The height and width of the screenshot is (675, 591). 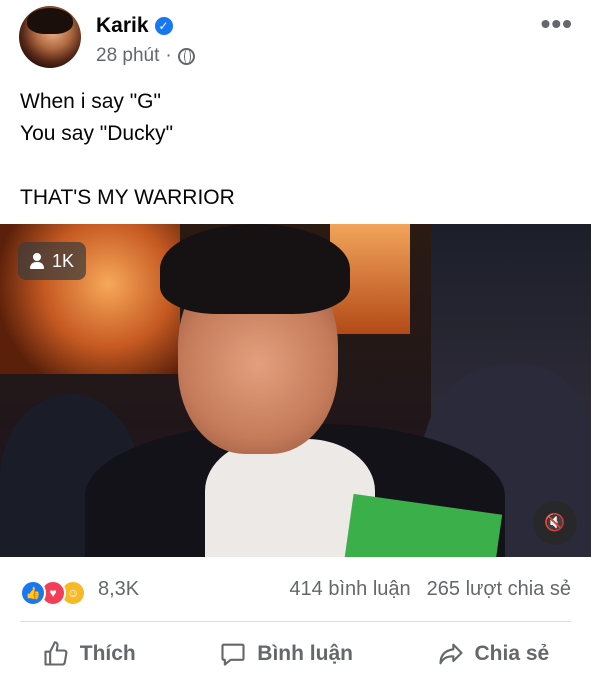 I want to click on comment-label: Bình luận, so click(x=305, y=653).